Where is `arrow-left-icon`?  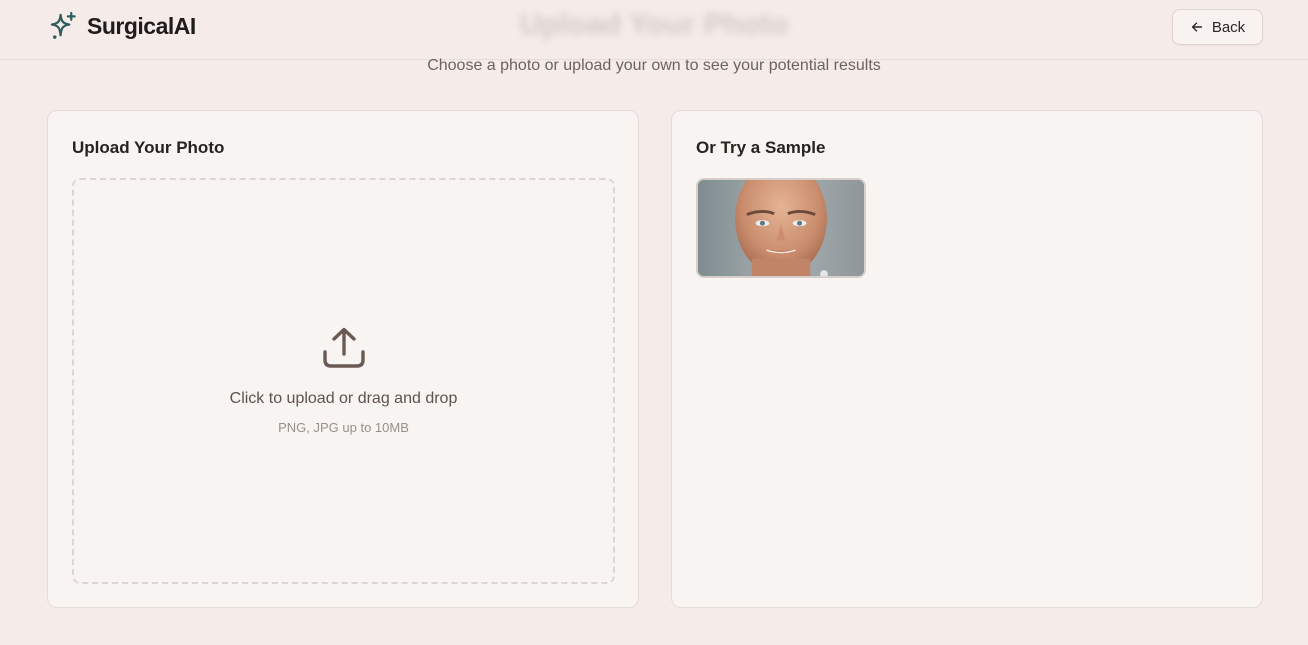 arrow-left-icon is located at coordinates (1196, 27).